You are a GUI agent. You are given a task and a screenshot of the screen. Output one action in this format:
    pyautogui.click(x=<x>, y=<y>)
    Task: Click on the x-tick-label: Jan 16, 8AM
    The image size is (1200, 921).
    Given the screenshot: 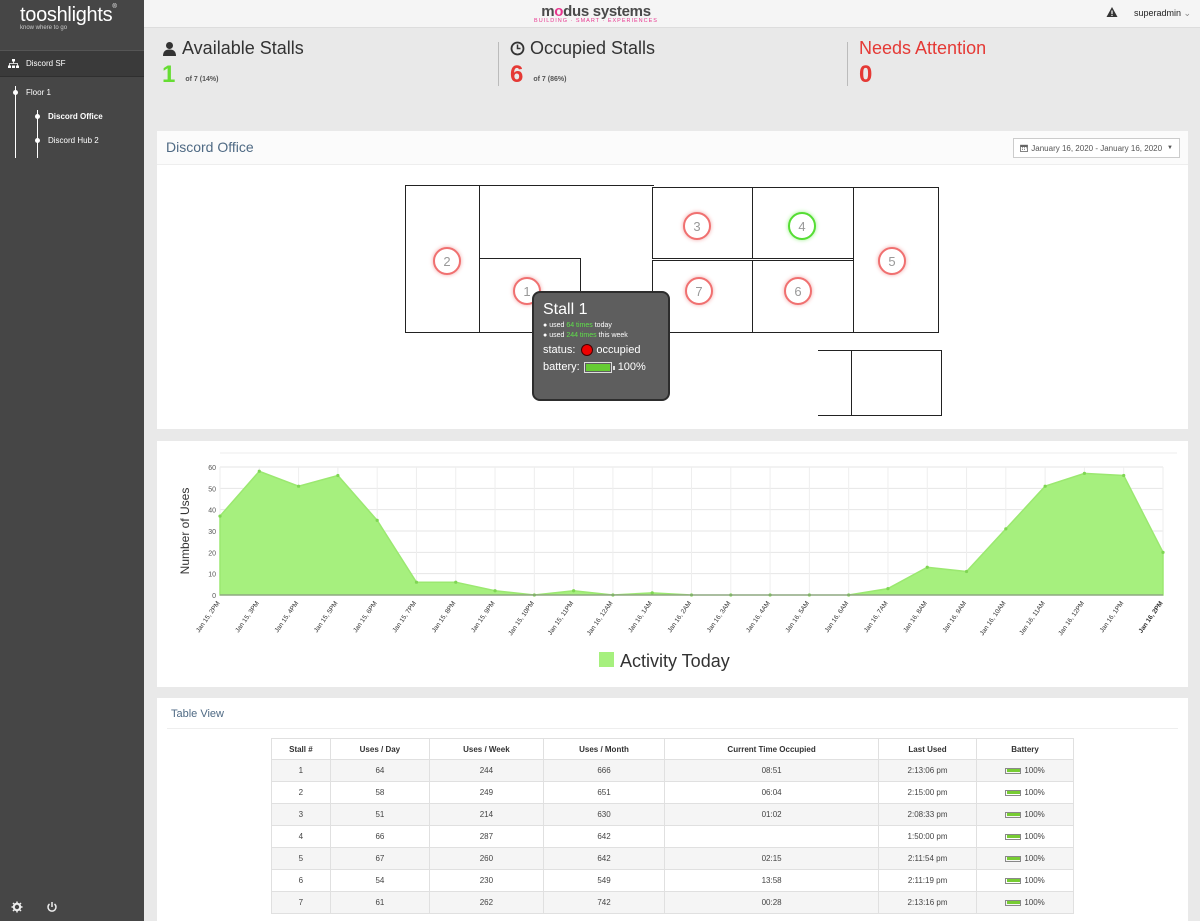 What is the action you would take?
    pyautogui.click(x=915, y=617)
    